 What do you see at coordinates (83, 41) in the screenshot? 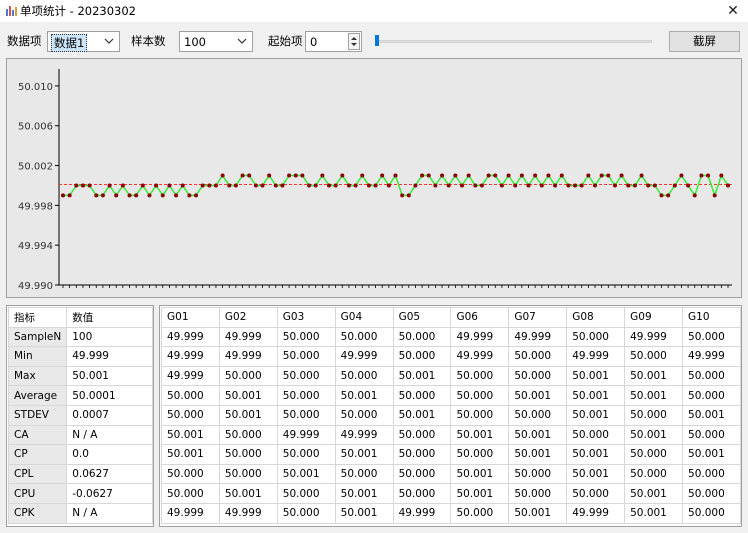
I see `data-item-select: 数据1` at bounding box center [83, 41].